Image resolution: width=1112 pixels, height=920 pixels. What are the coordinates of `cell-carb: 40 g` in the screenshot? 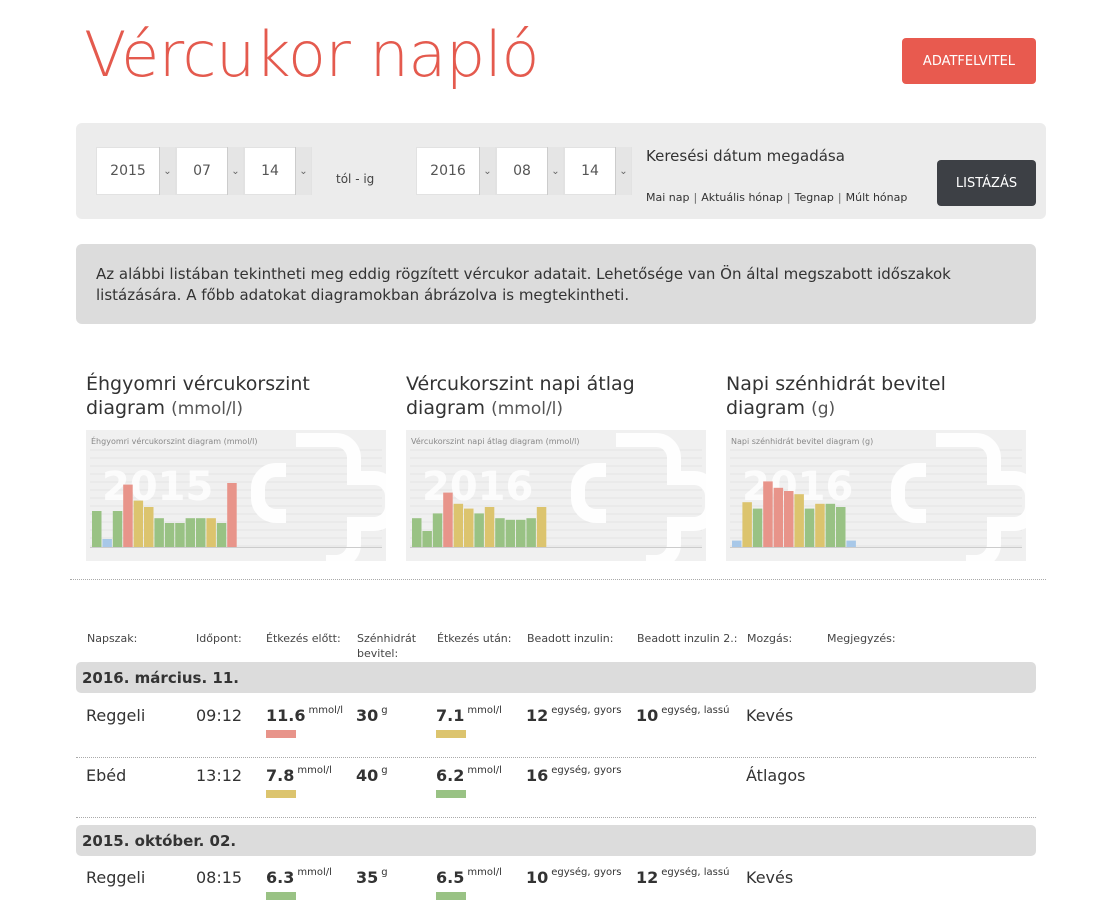 It's located at (372, 775).